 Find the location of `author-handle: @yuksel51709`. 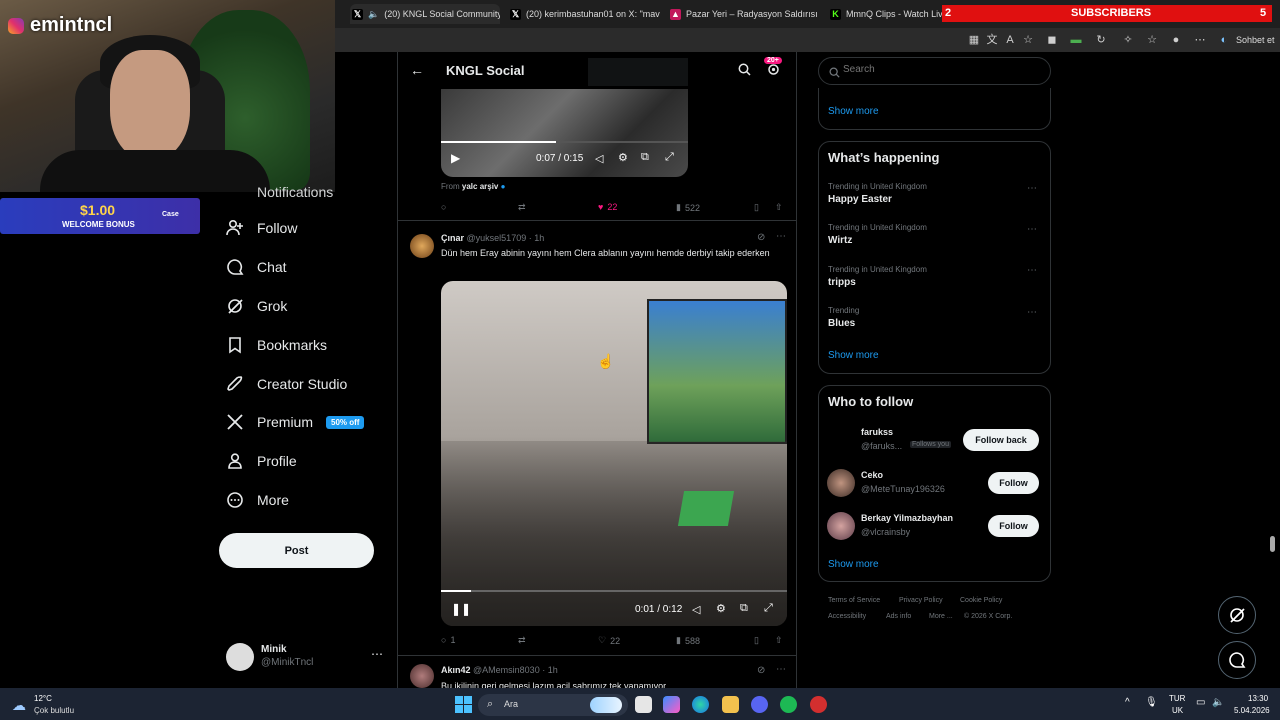

author-handle: @yuksel51709 is located at coordinates (497, 238).